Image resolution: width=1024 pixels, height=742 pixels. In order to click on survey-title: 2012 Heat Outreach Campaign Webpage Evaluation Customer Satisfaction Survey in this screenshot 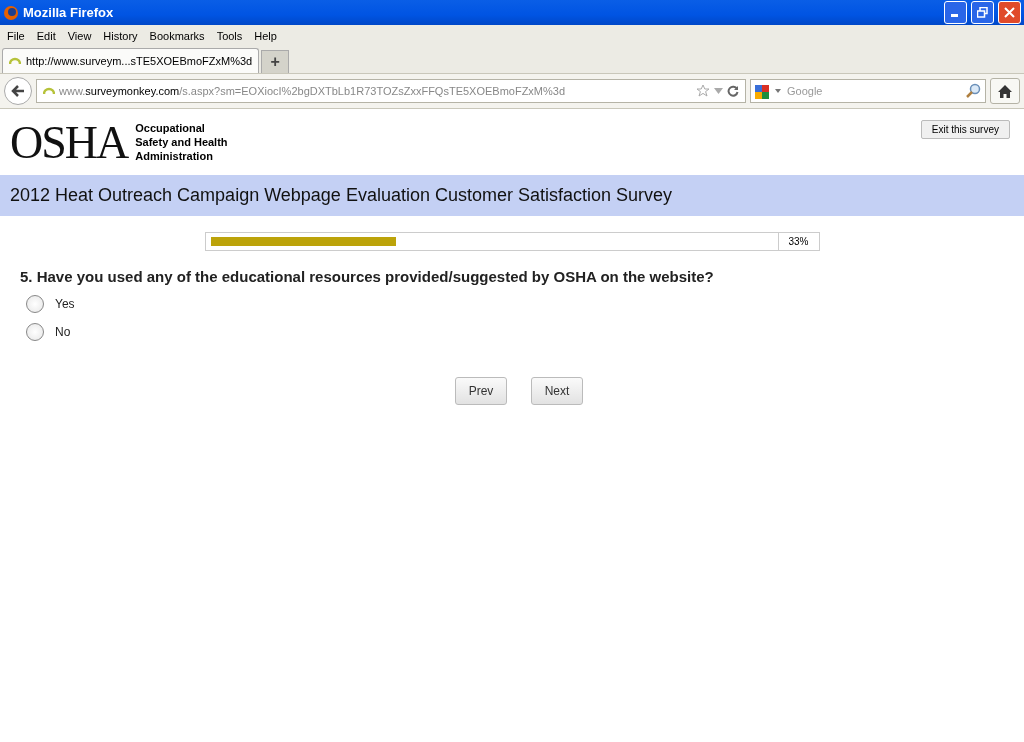, I will do `click(512, 195)`.